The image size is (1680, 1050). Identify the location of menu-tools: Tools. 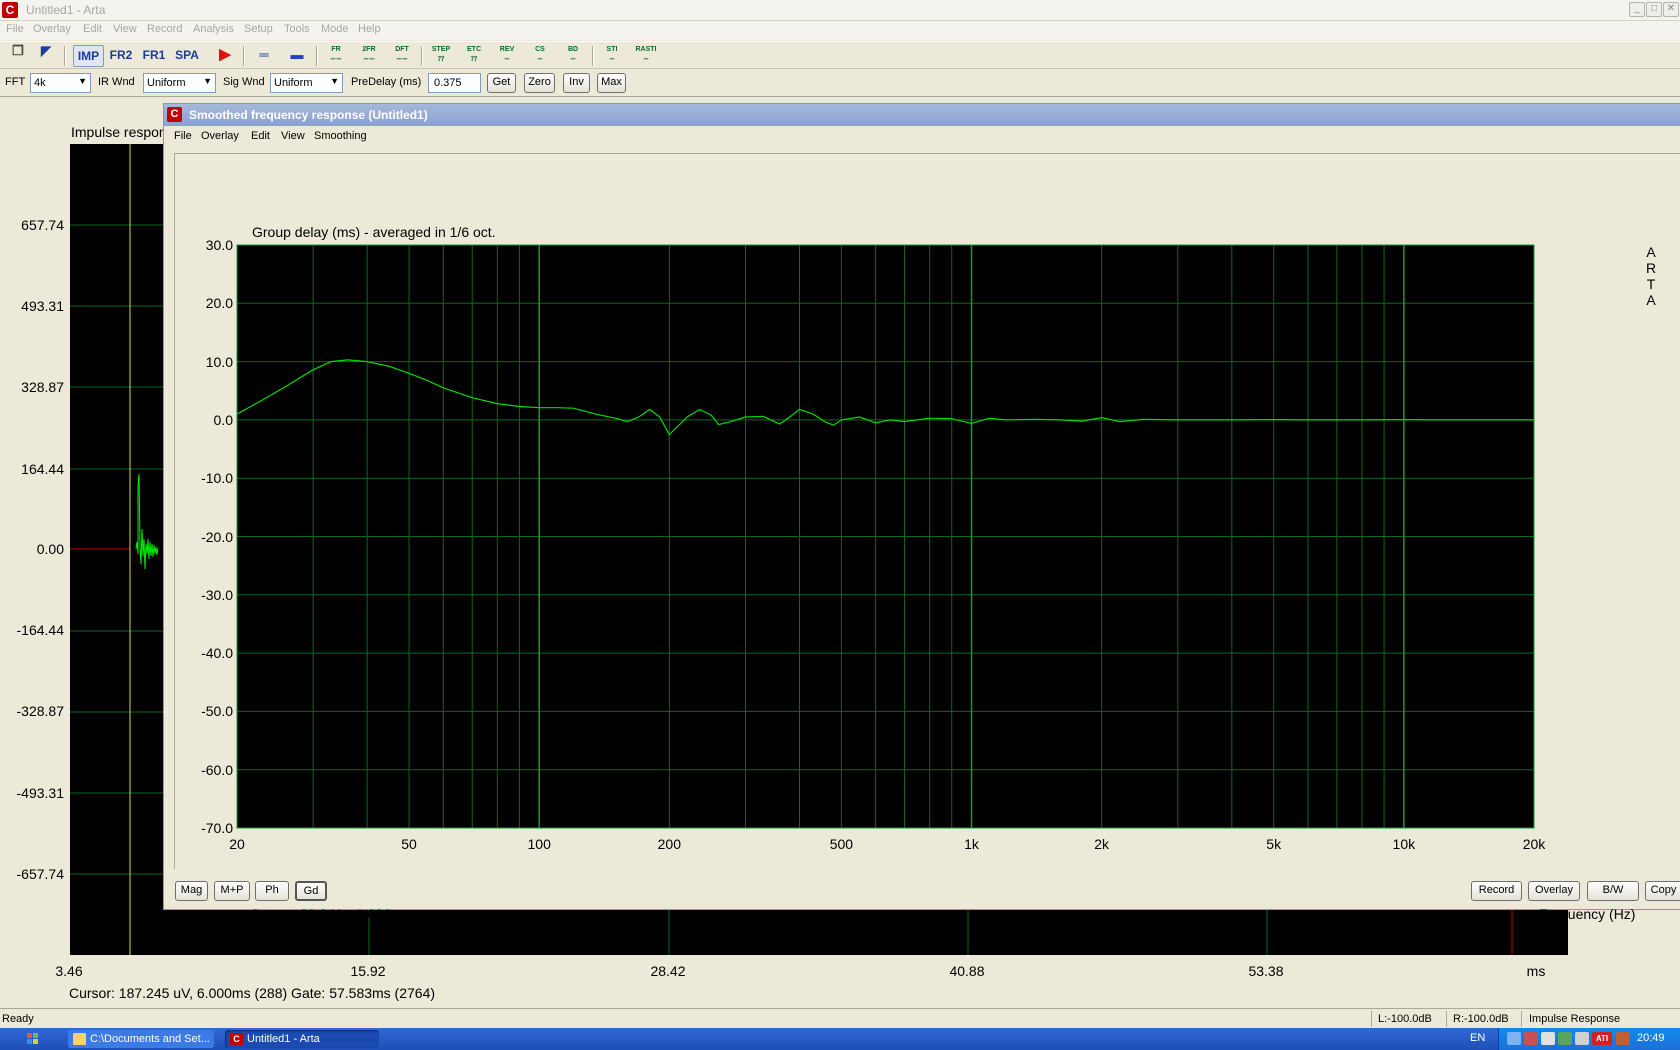
(297, 29).